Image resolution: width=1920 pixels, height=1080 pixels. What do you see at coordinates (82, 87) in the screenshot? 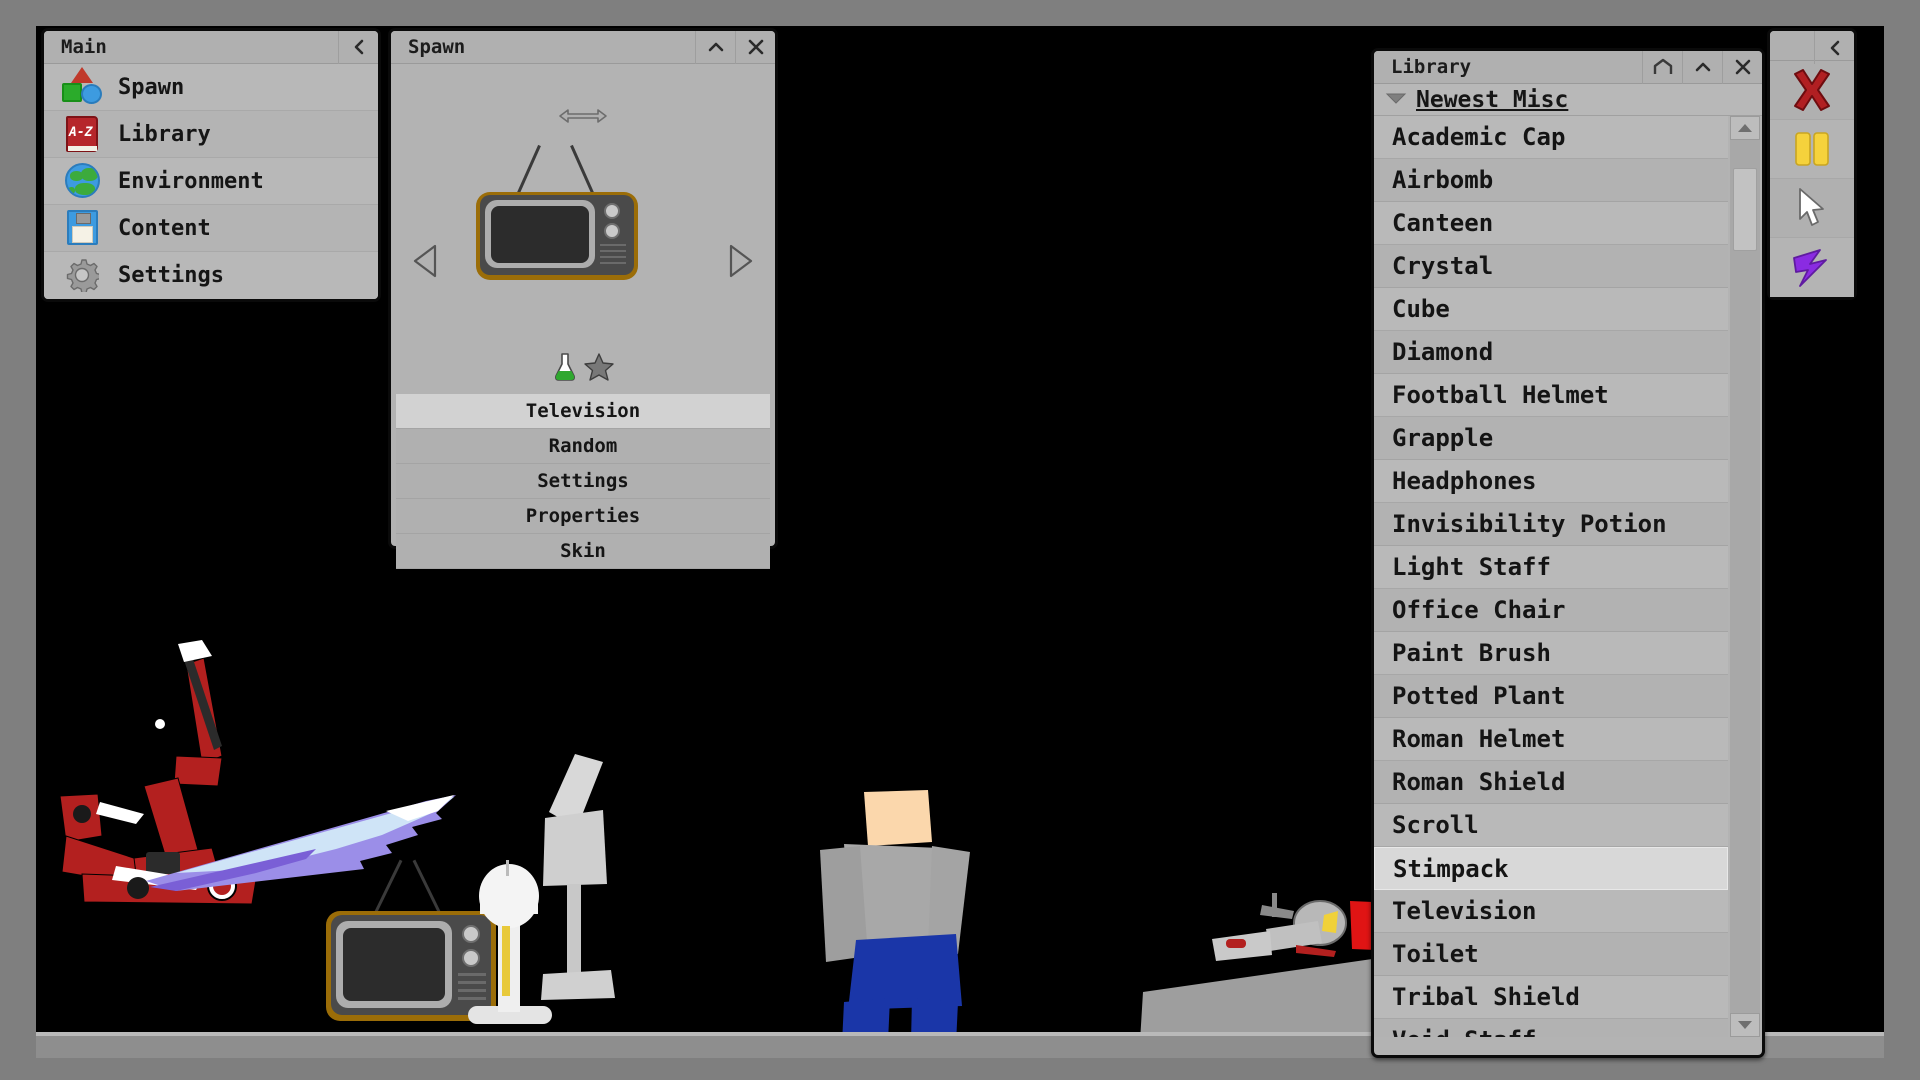
I see `shapes-icon` at bounding box center [82, 87].